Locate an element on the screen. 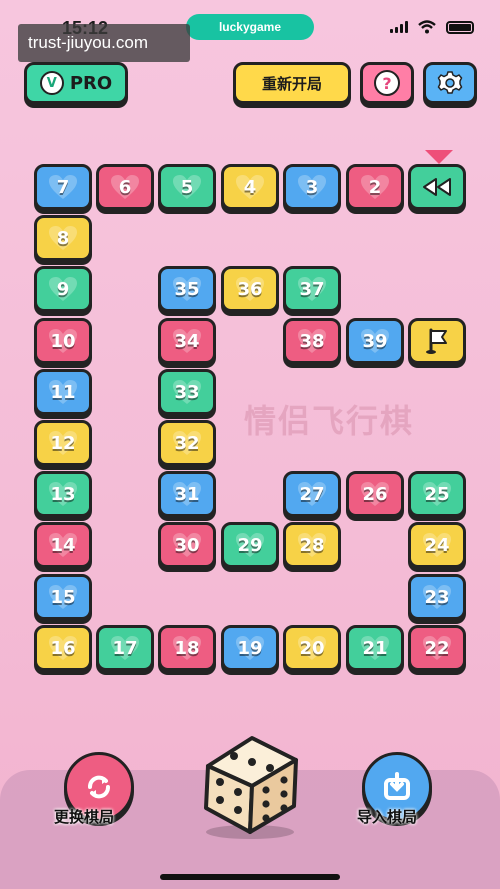  import-icon is located at coordinates (397, 786).